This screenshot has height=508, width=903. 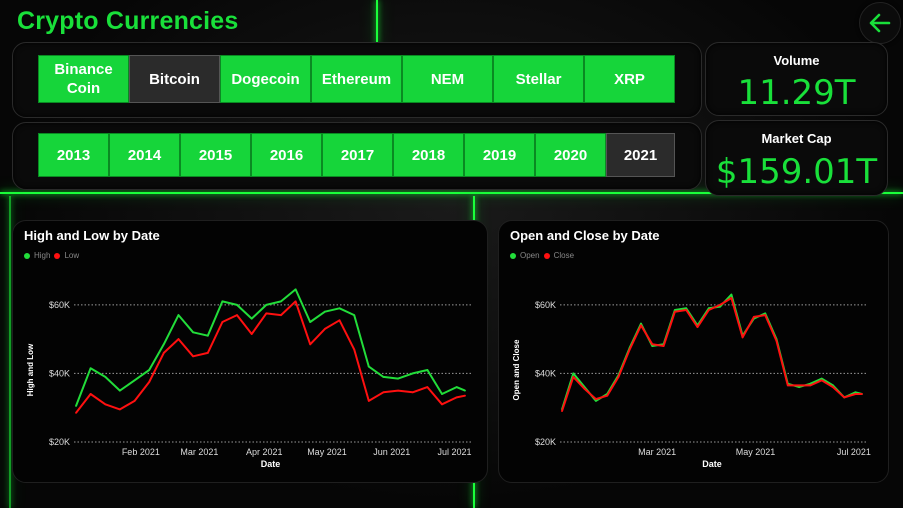 I want to click on x-tick-label: Jun 2021, so click(x=391, y=452).